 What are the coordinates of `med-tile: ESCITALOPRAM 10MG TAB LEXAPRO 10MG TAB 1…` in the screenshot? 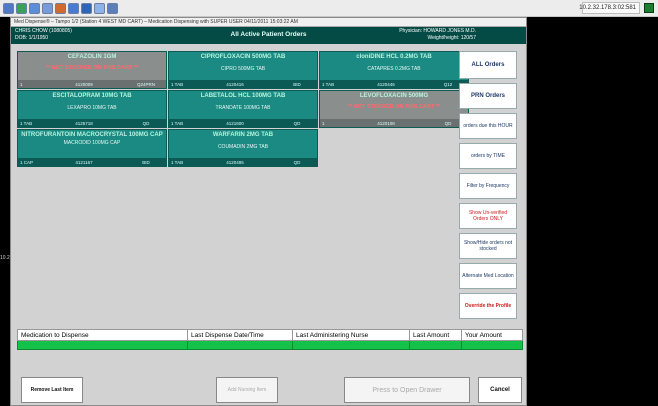 It's located at (92, 109).